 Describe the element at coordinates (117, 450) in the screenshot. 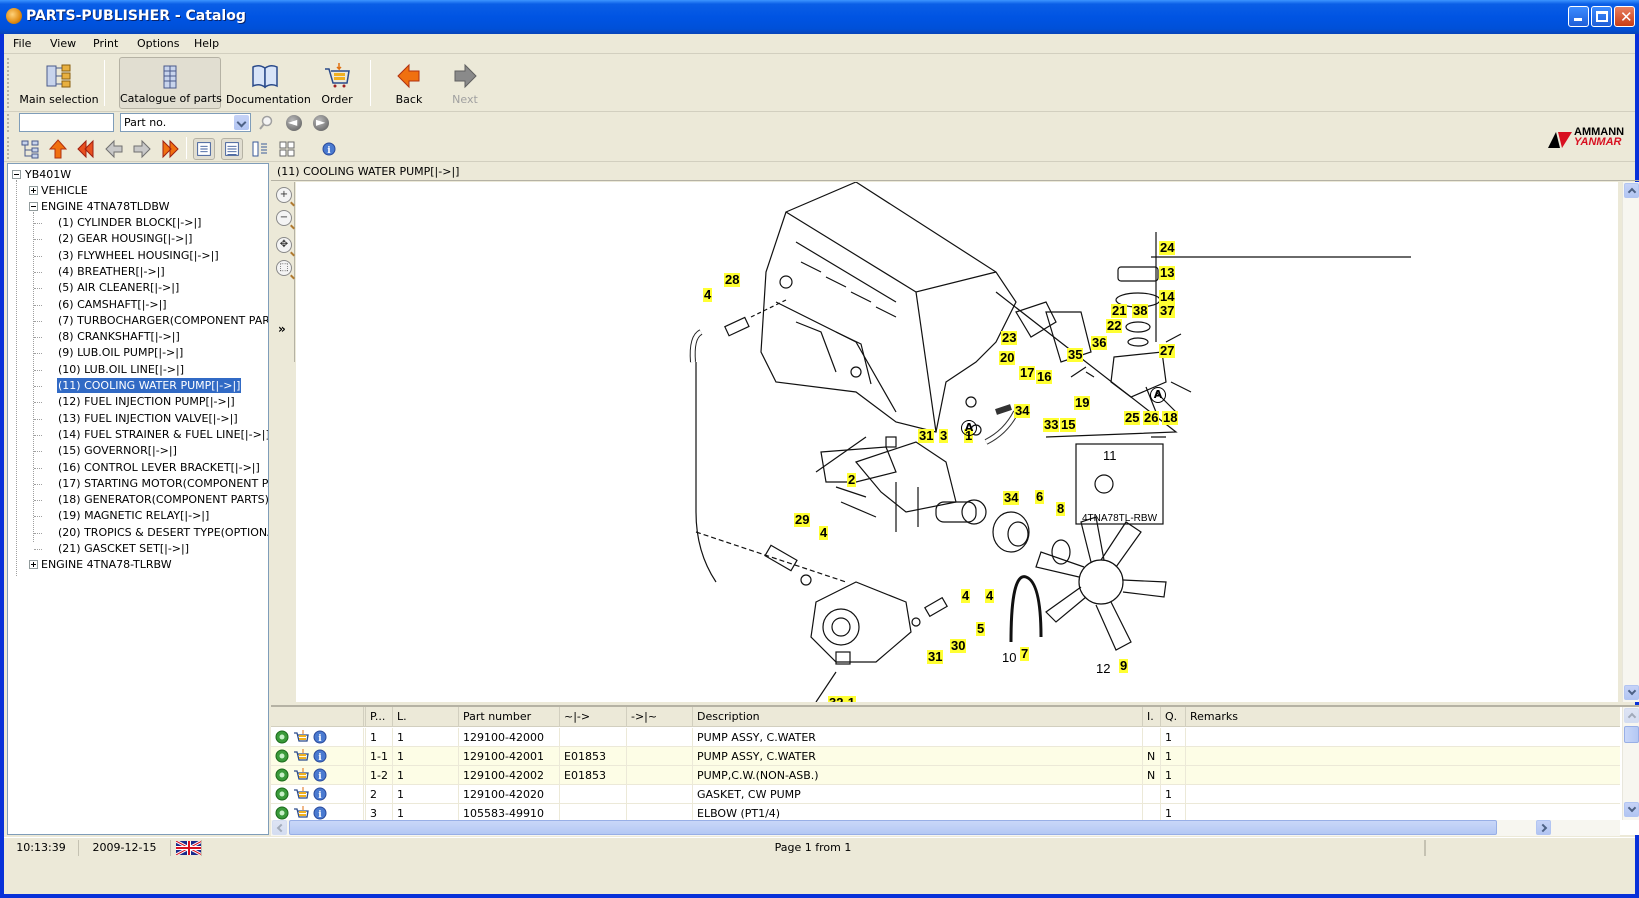

I see `tree-node-part-group: (15) GOVERNOR[|->|]` at that location.